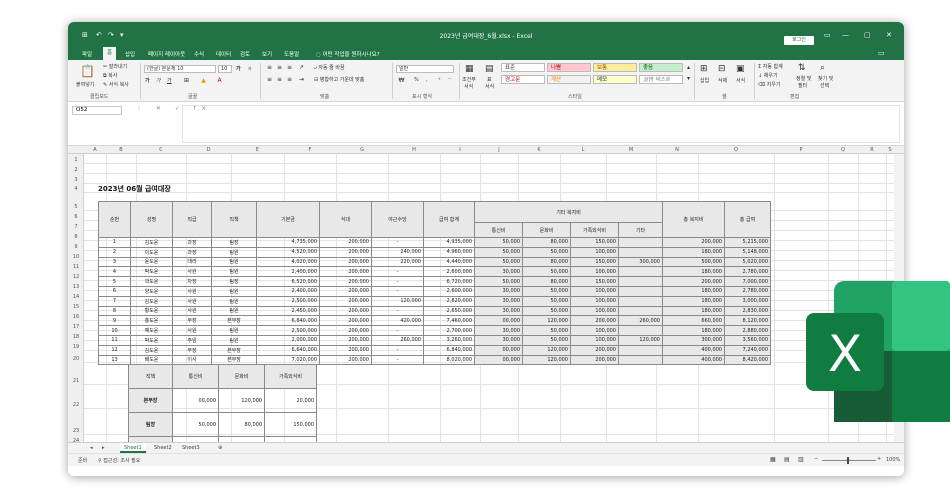  I want to click on column-header-s: S, so click(890, 150).